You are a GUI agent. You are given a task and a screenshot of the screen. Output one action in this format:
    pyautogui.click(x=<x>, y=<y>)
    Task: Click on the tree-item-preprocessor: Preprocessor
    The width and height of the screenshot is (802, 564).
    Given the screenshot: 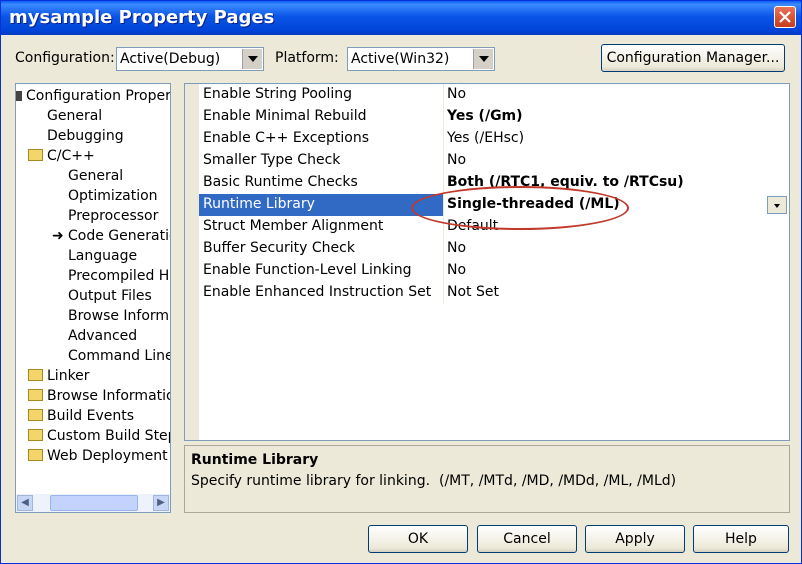 What is the action you would take?
    pyautogui.click(x=113, y=216)
    